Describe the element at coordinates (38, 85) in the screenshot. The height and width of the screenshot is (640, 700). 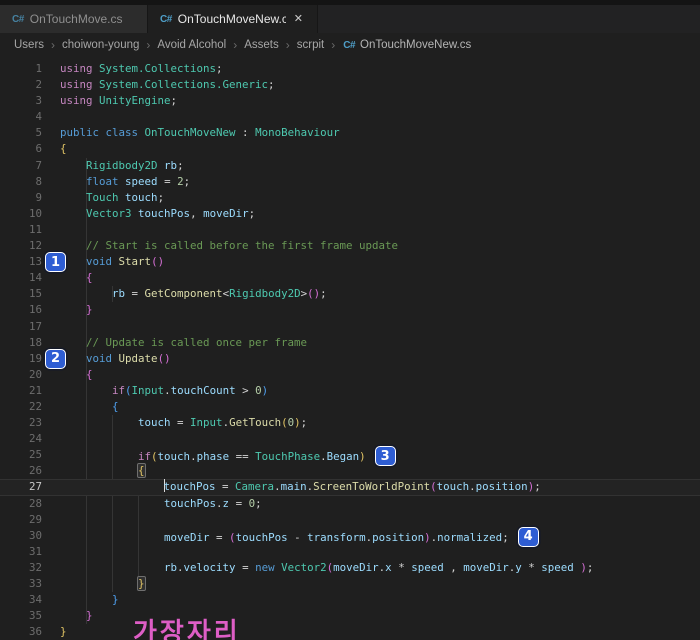
I see `line-number: 2` at that location.